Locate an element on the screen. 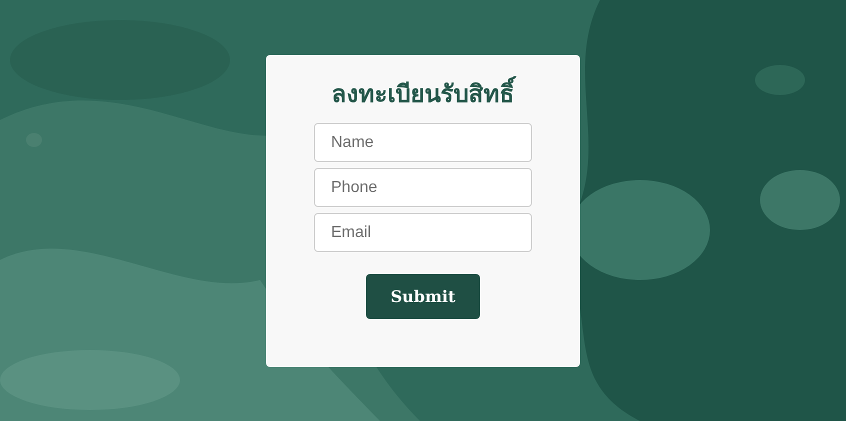  input-field: Phone is located at coordinates (423, 188).